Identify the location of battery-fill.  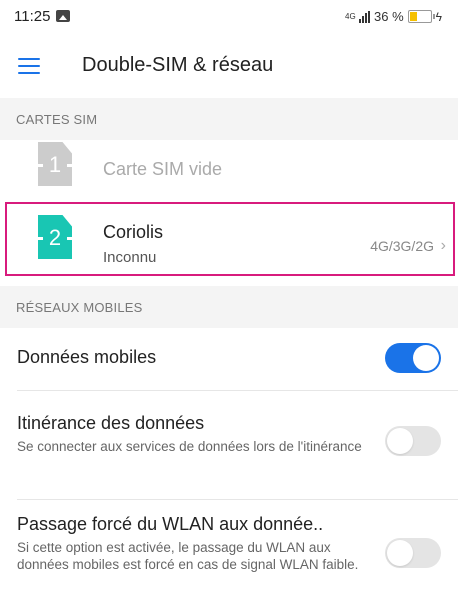
(413, 16).